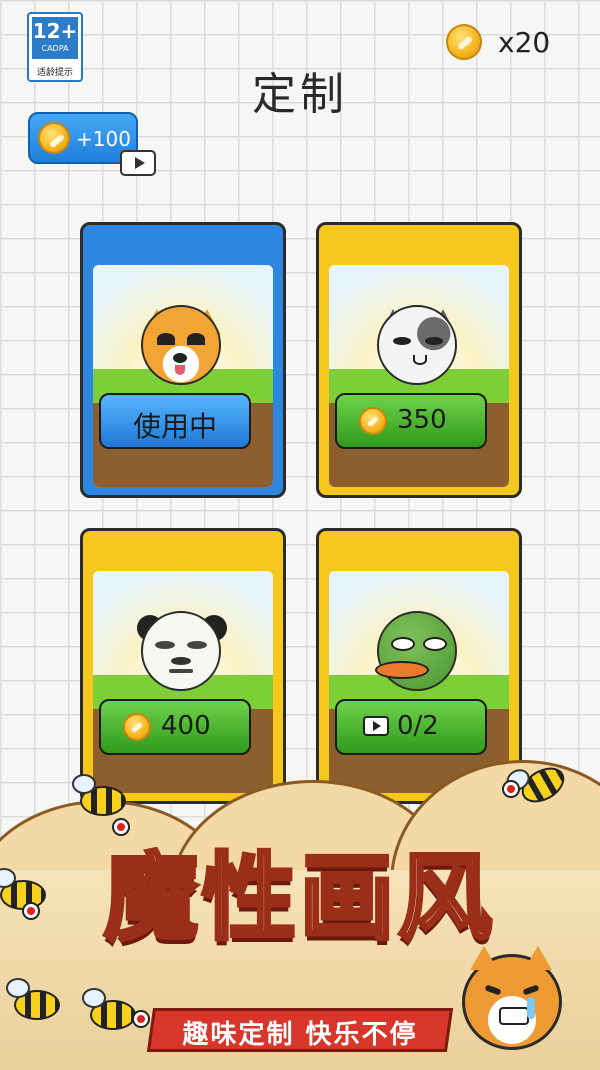 The height and width of the screenshot is (1070, 600). Describe the element at coordinates (181, 651) in the screenshot. I see `panda-face-icon` at that location.